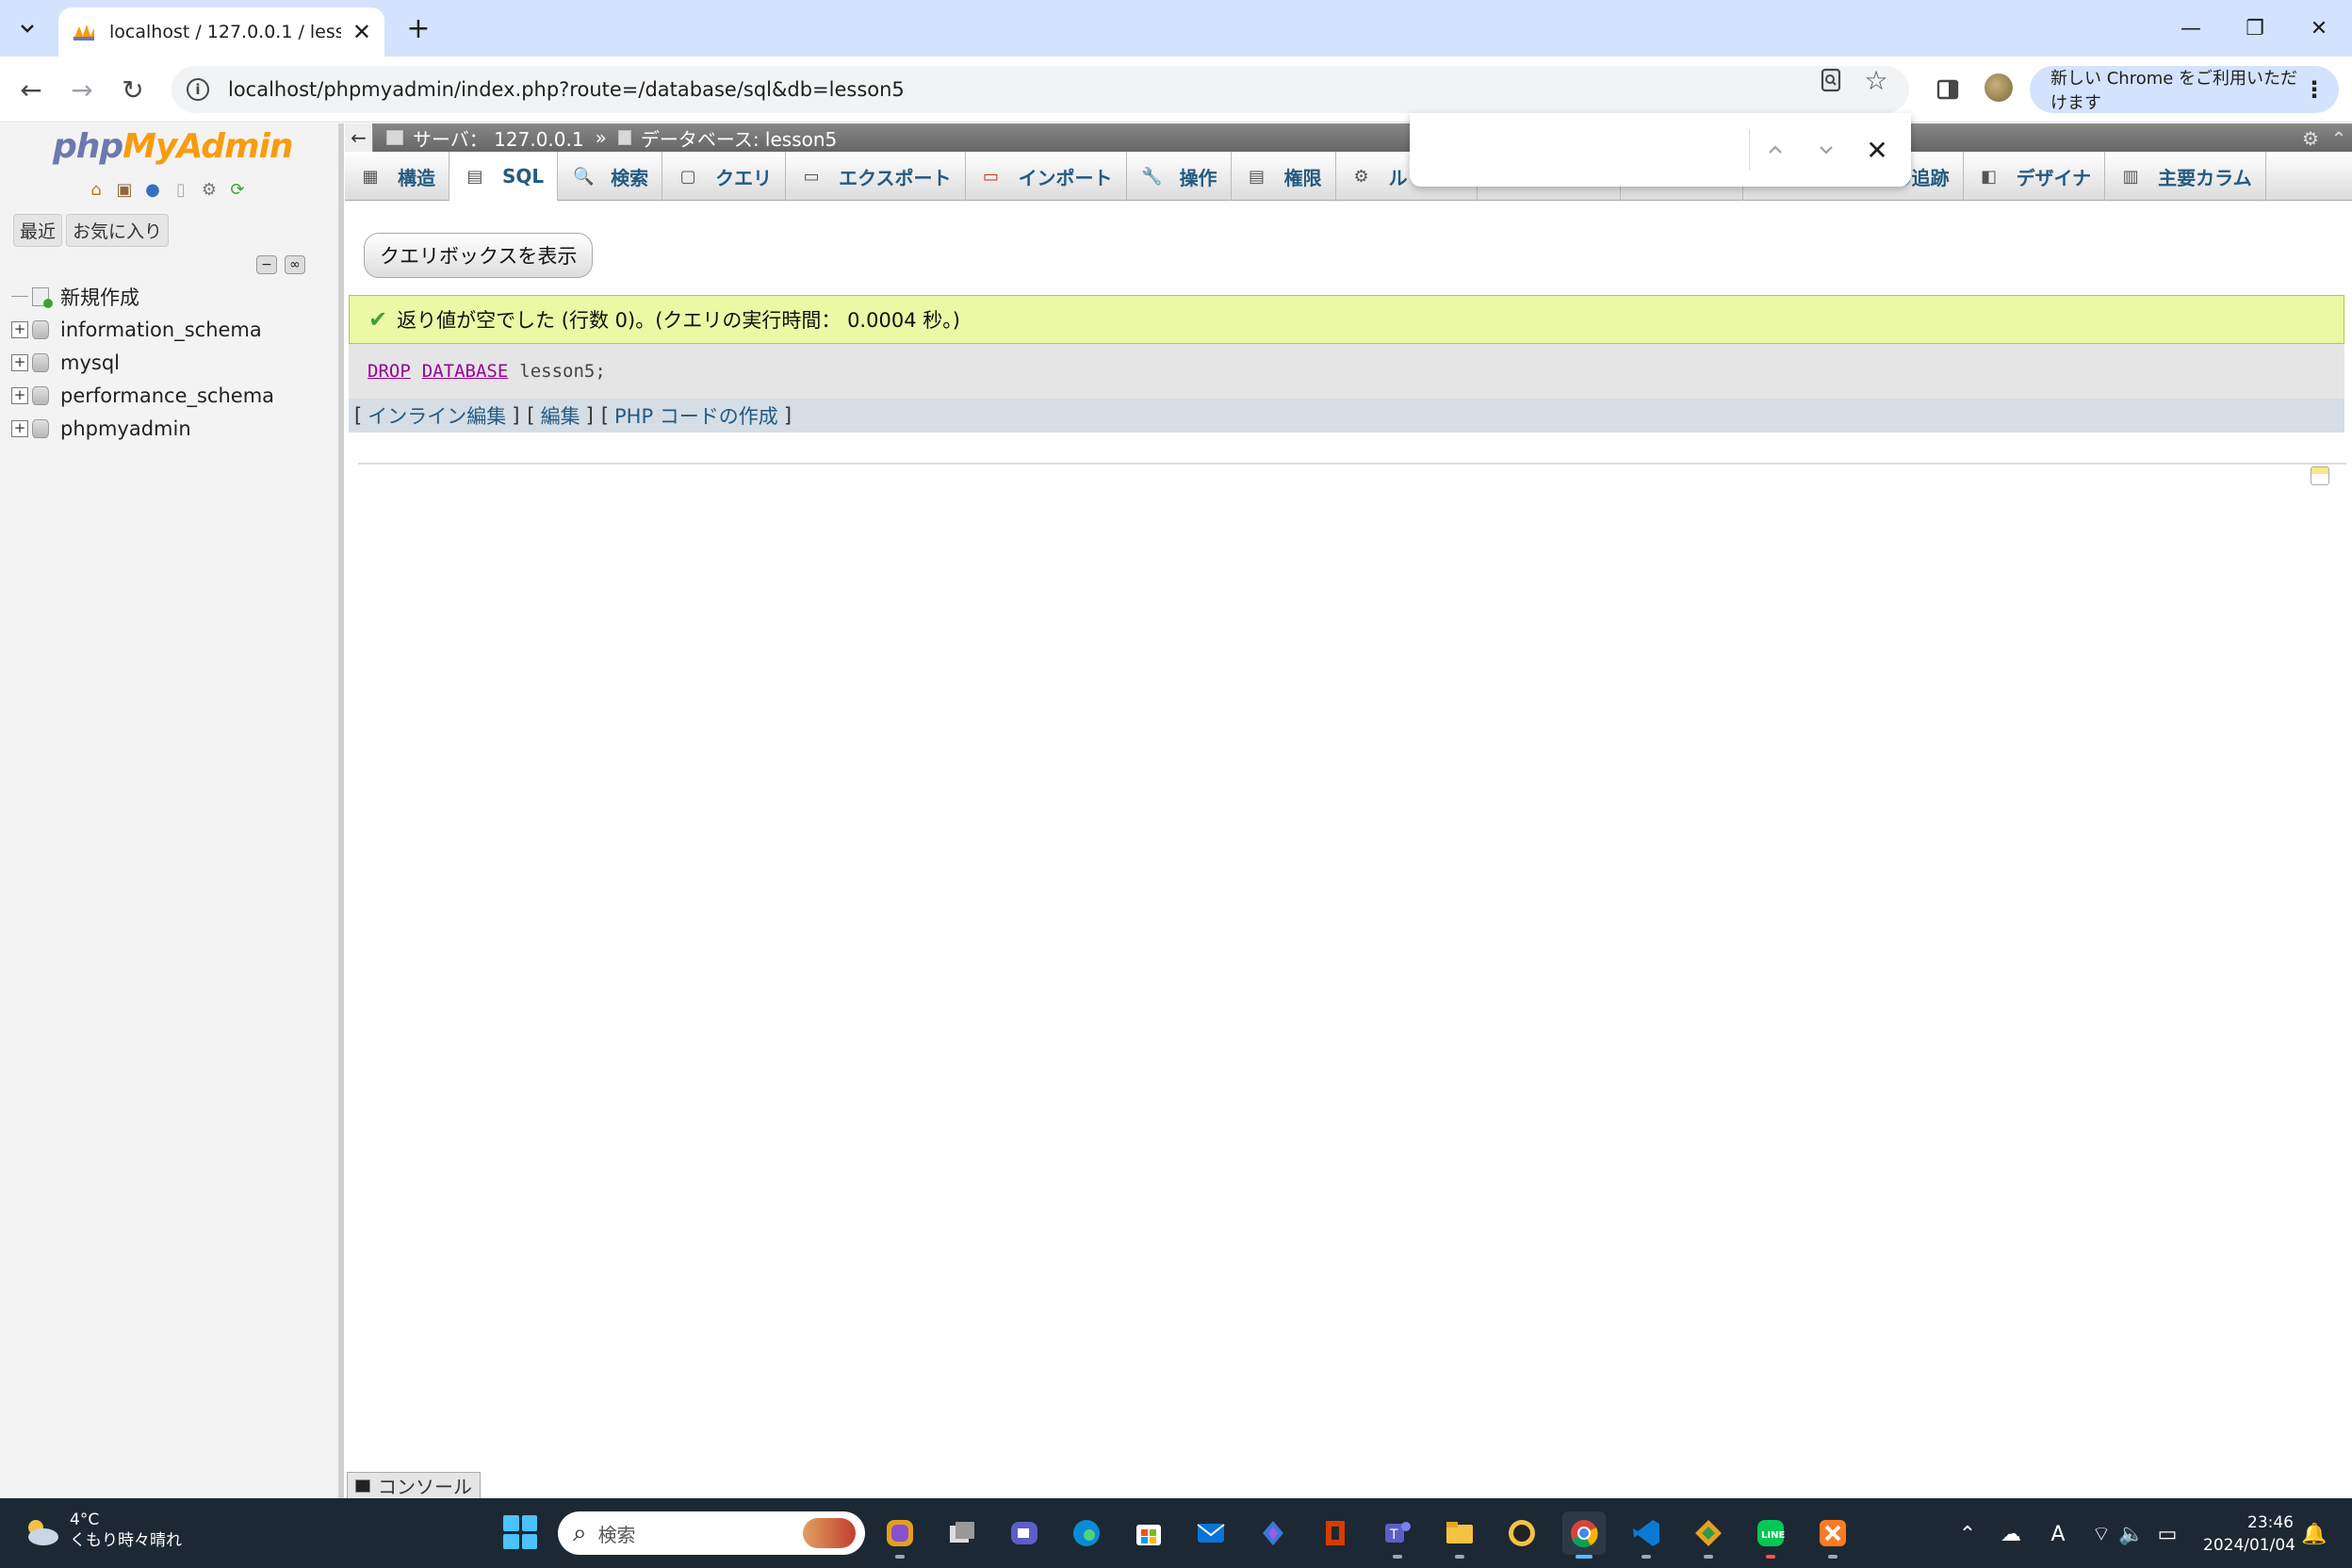  I want to click on breadcrumb-database: データベース: lesson5, so click(727, 138).